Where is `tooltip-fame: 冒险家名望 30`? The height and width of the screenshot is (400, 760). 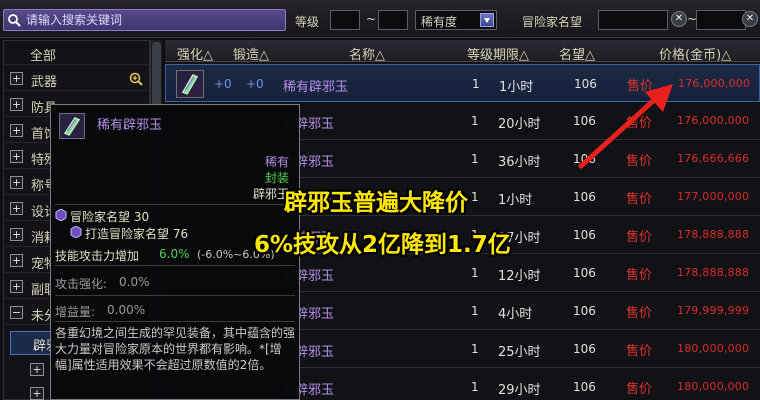 tooltip-fame: 冒险家名望 30 is located at coordinates (110, 217).